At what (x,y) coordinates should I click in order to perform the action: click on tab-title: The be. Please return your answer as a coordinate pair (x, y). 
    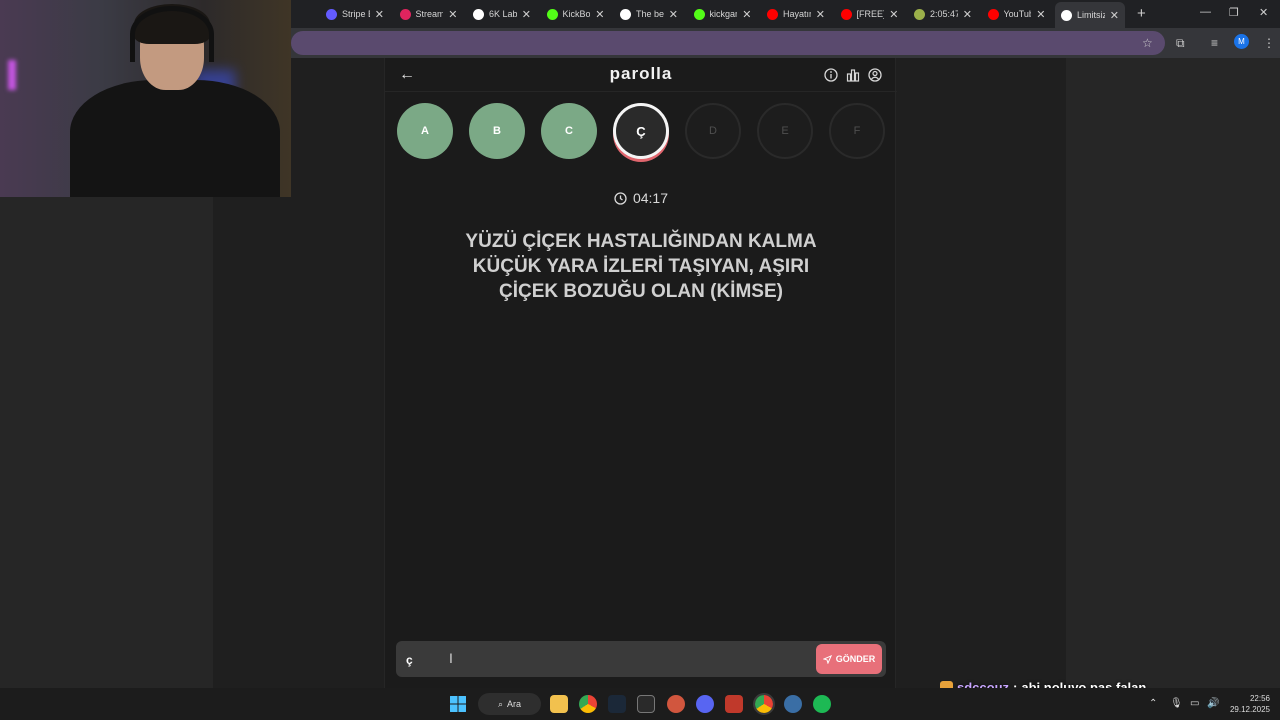
    Looking at the image, I should click on (650, 14).